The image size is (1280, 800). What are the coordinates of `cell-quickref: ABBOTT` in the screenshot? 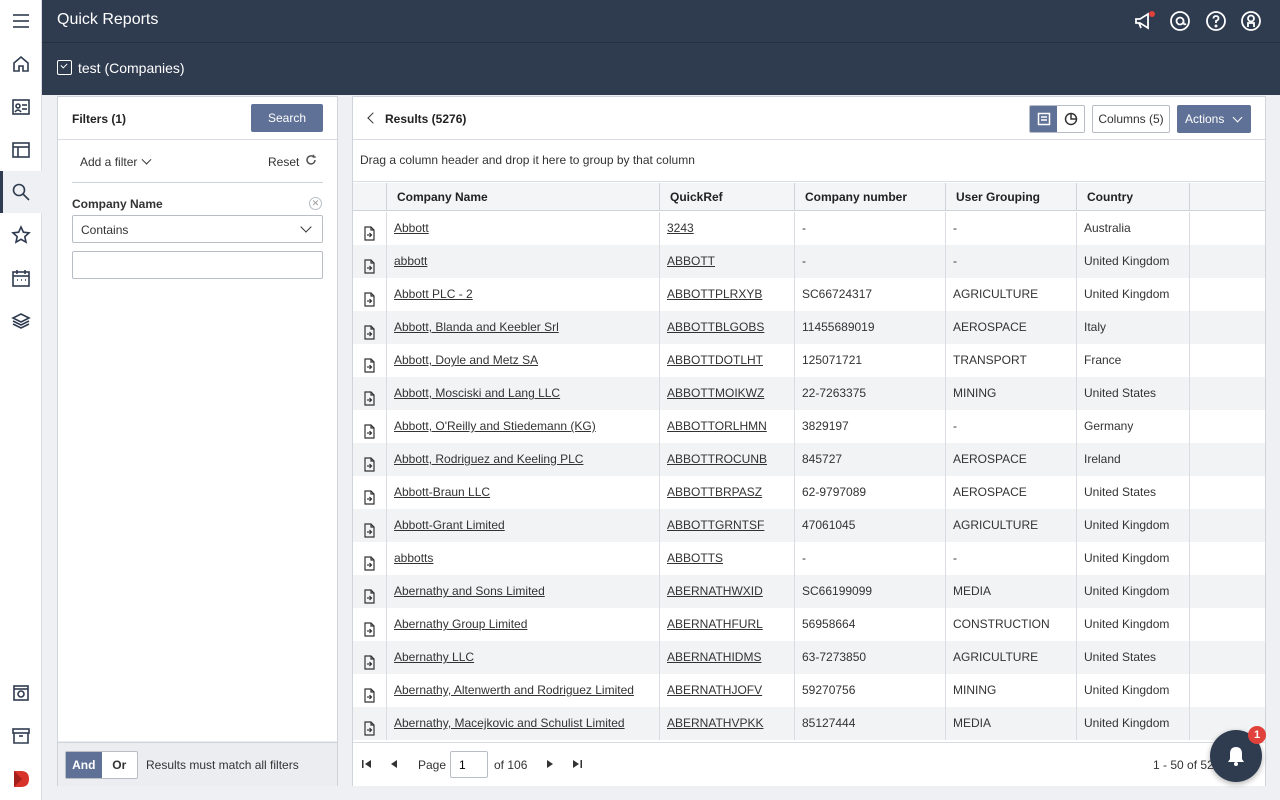 It's located at (727, 261).